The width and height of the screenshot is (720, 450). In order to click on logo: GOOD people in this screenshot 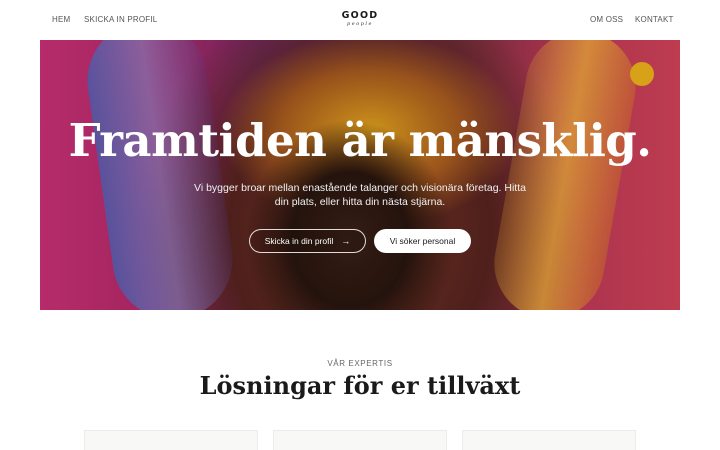, I will do `click(360, 20)`.